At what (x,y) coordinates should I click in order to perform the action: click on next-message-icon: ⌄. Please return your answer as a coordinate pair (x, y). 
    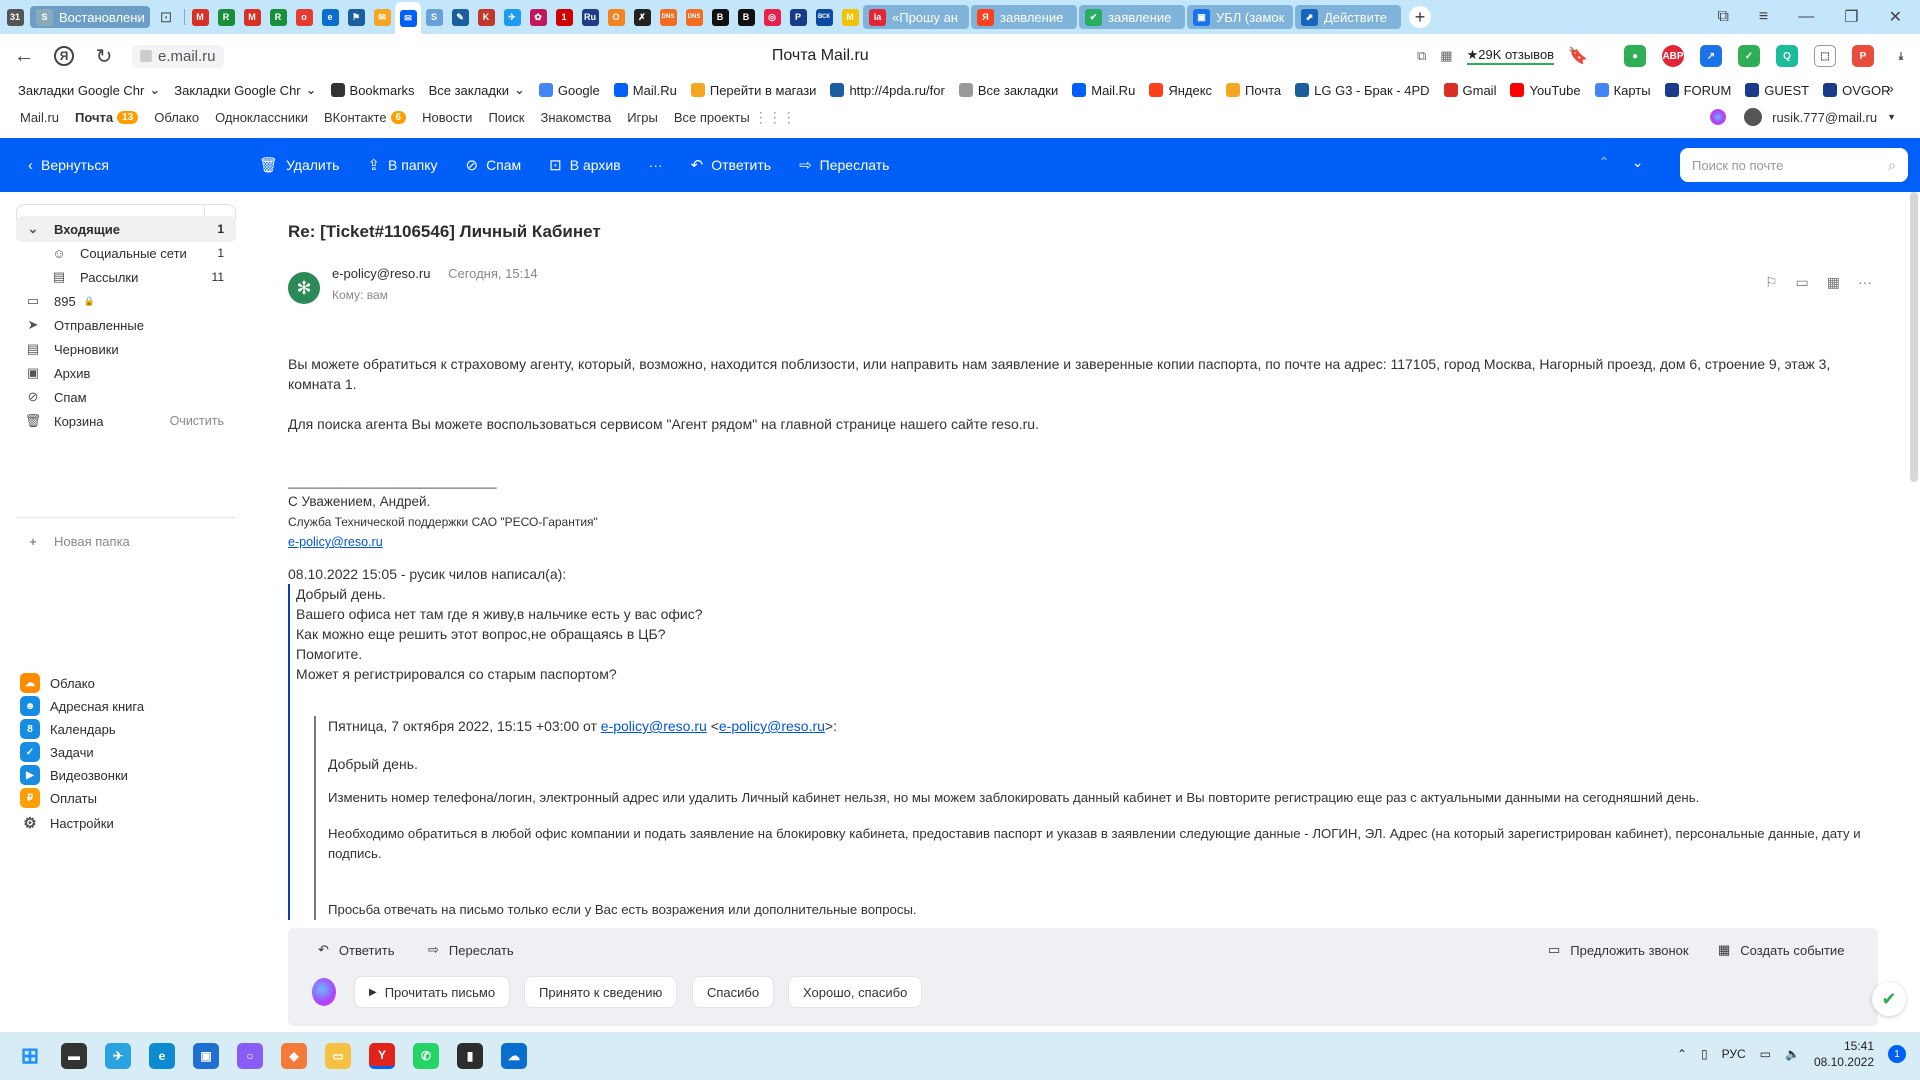
    Looking at the image, I should click on (1638, 162).